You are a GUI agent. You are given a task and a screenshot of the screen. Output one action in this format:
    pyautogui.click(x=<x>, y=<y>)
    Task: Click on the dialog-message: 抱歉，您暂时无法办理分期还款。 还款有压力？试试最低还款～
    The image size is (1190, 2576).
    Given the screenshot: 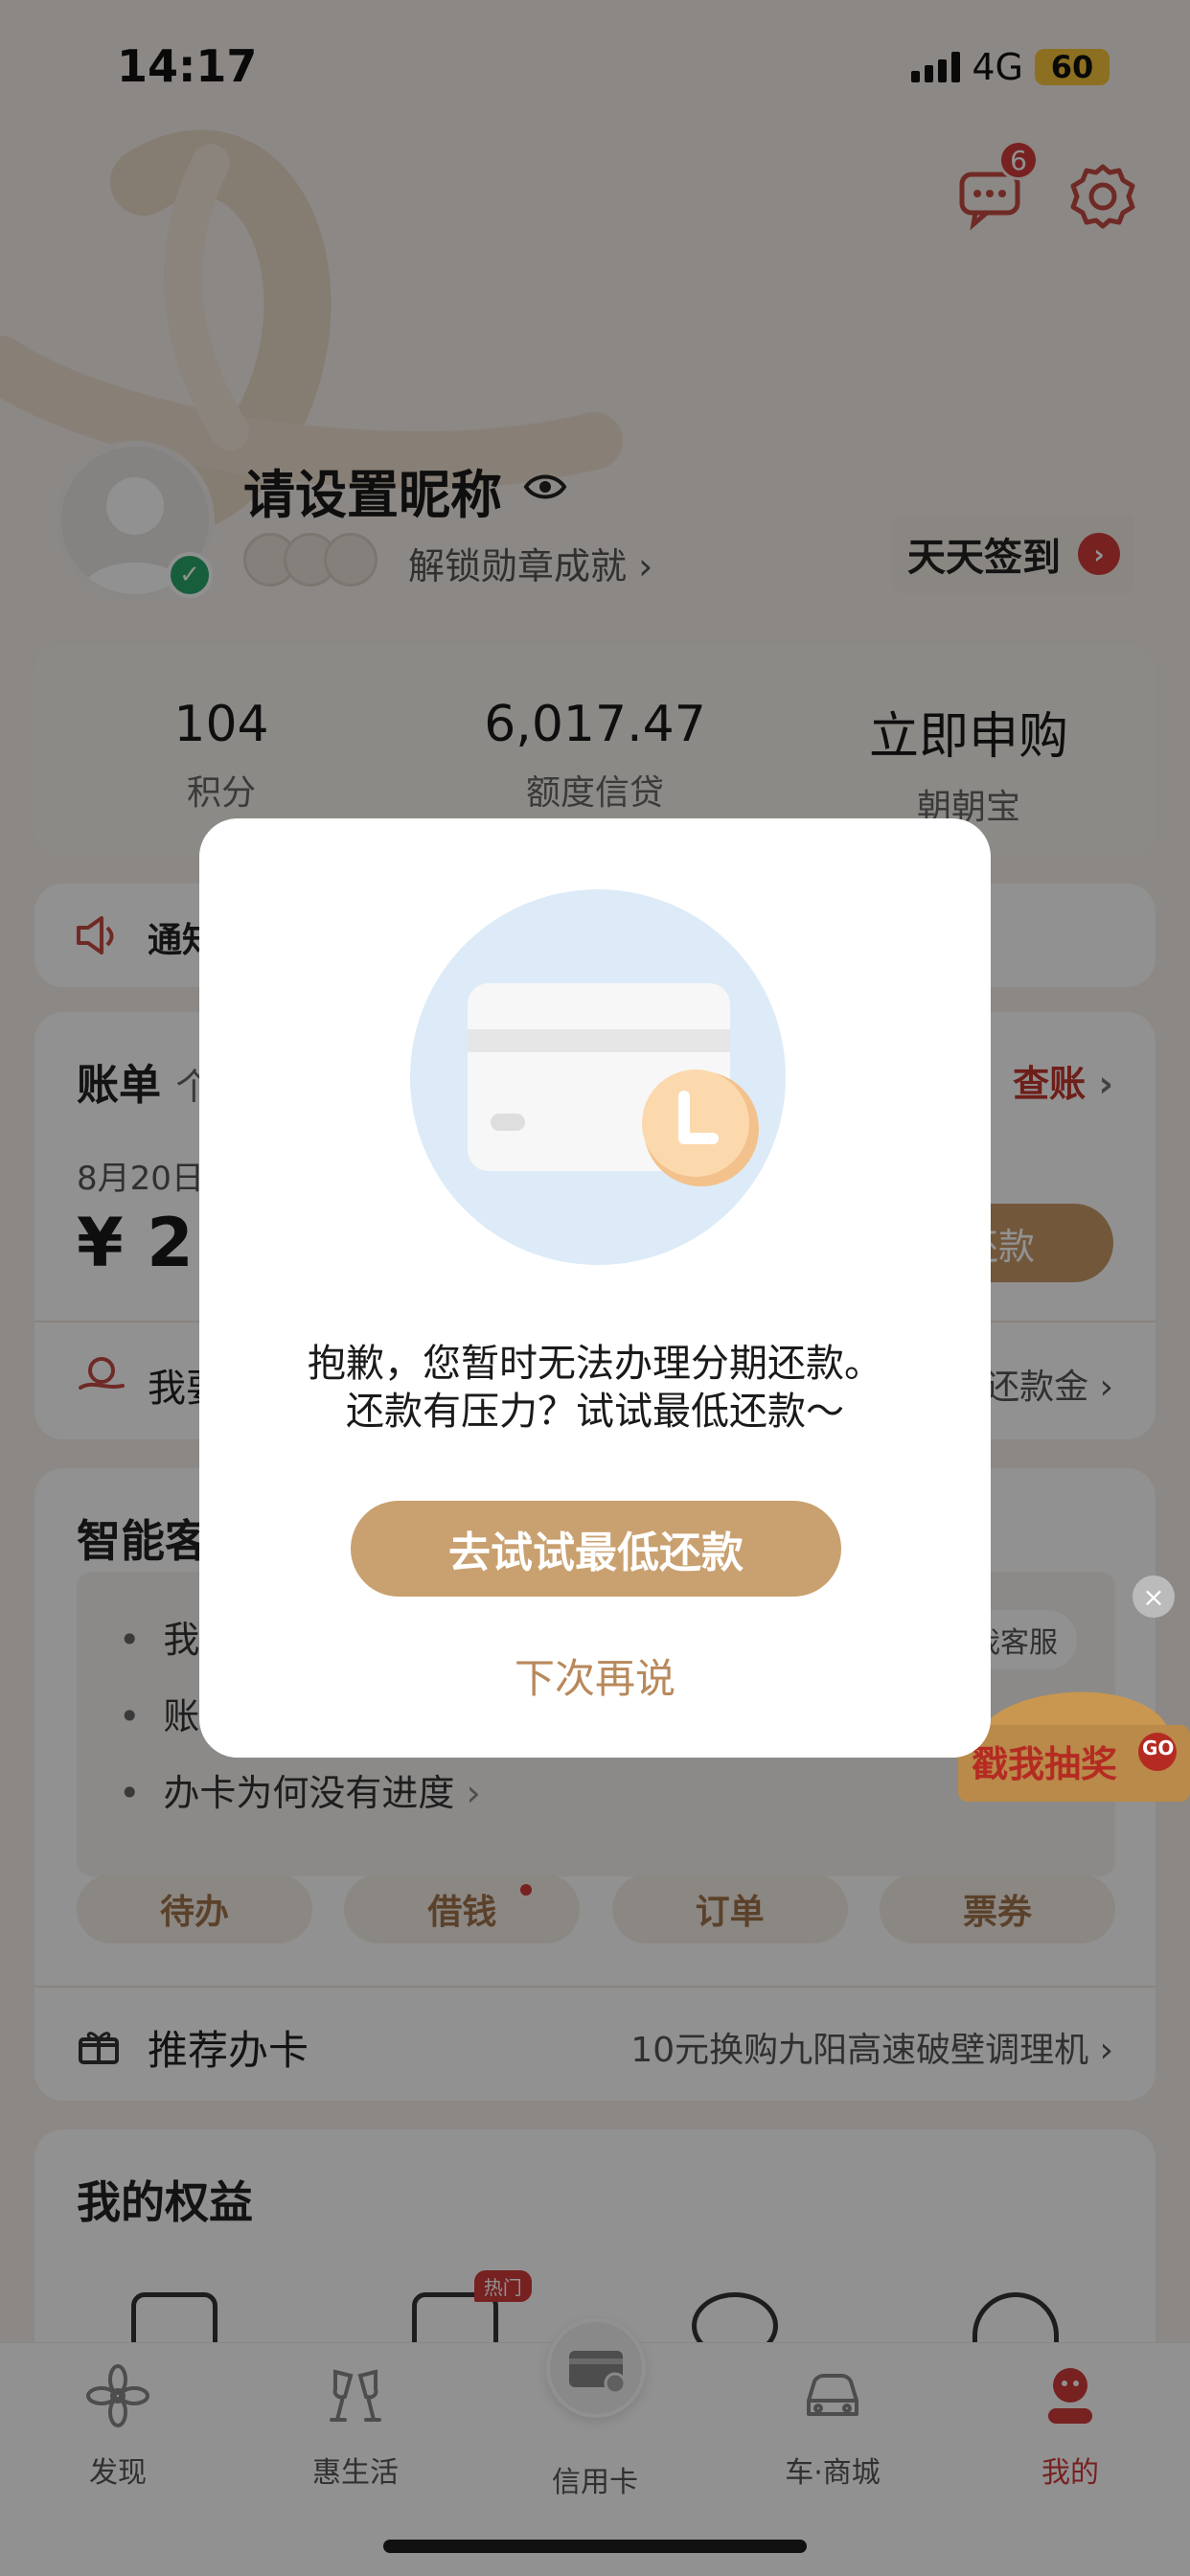 What is the action you would take?
    pyautogui.click(x=595, y=1388)
    